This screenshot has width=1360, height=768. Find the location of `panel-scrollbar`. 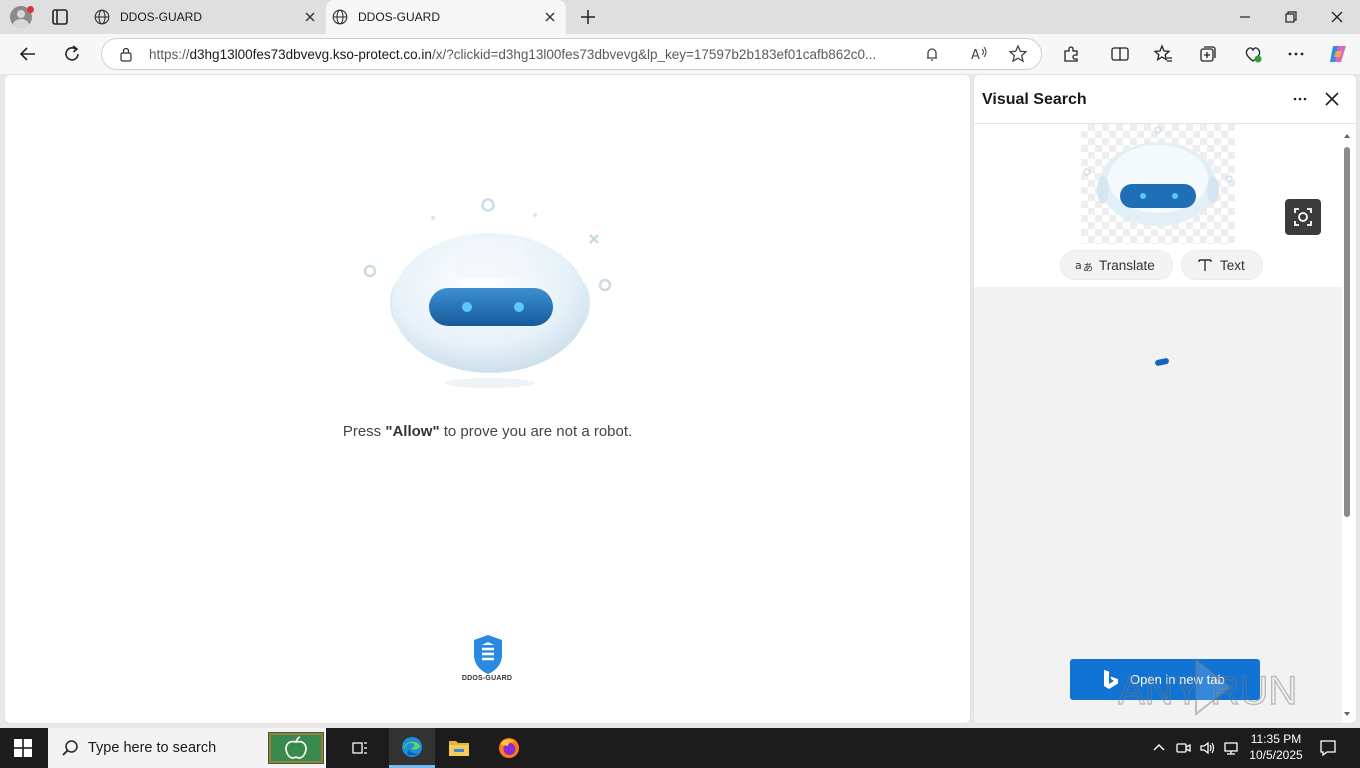

panel-scrollbar is located at coordinates (1347, 426).